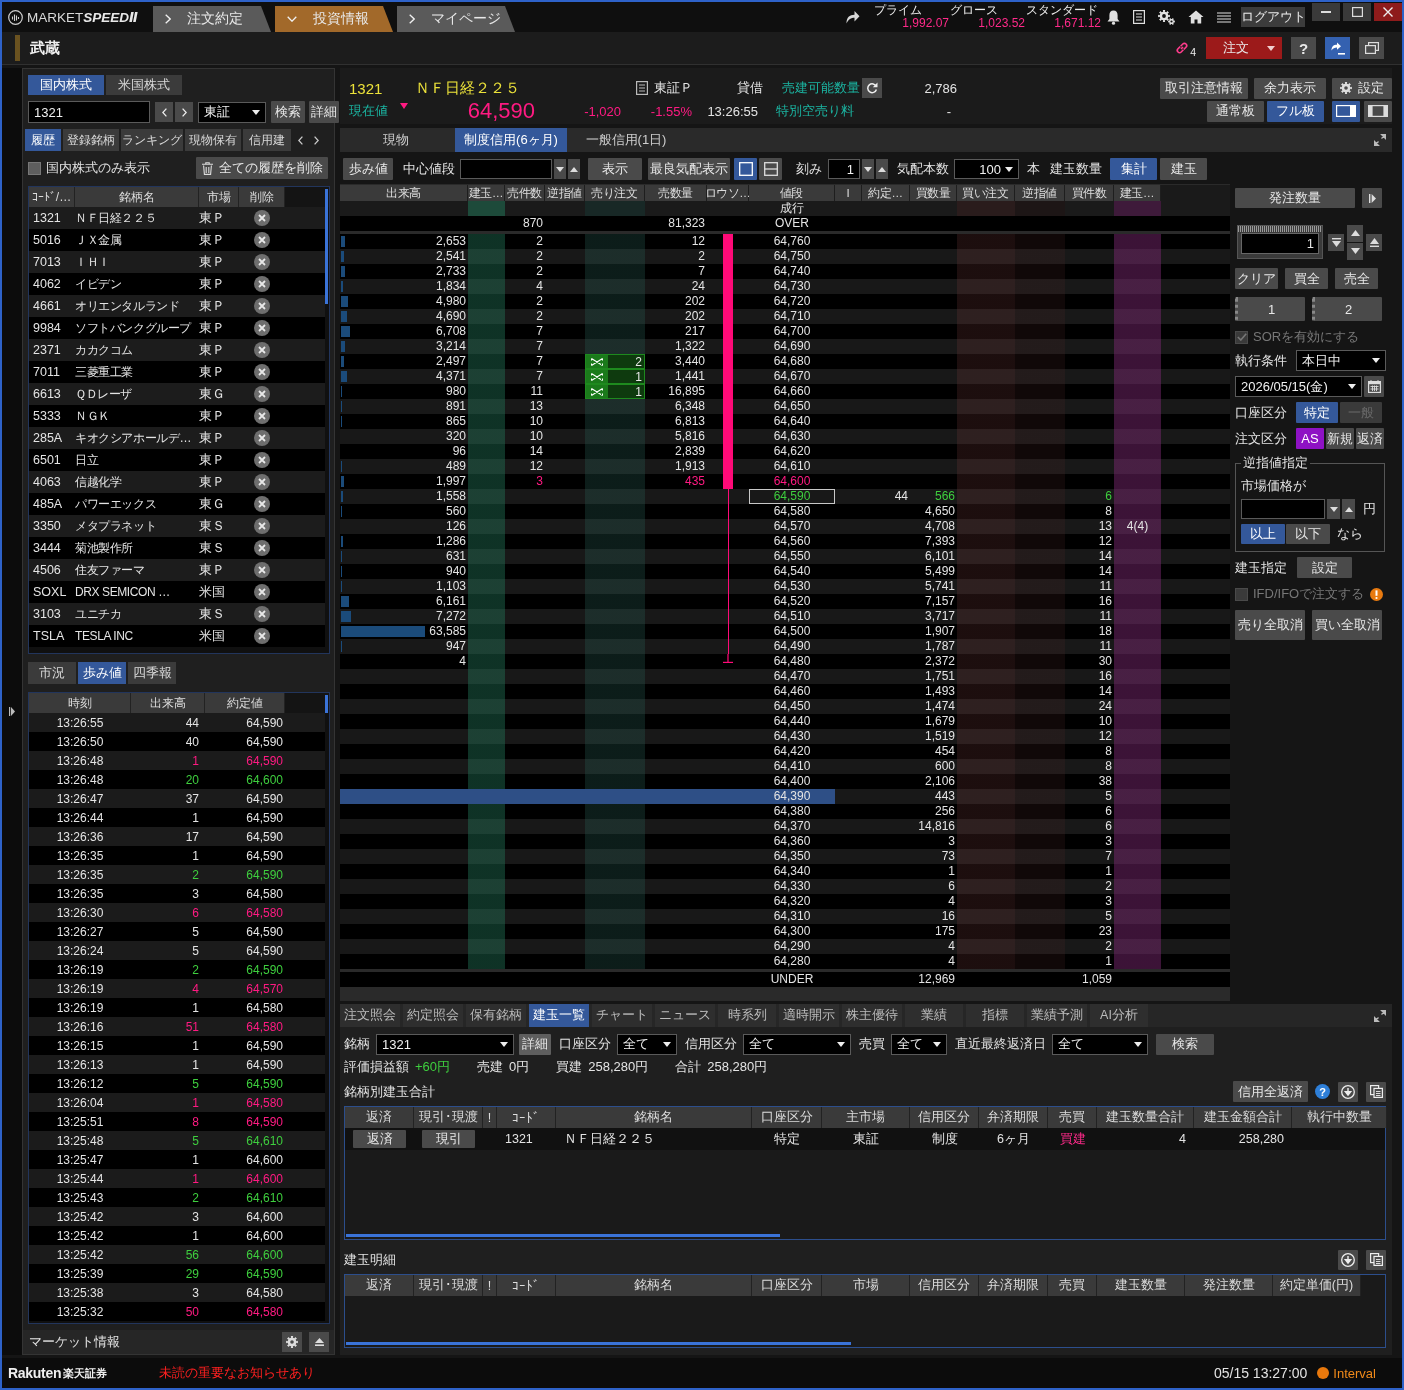 This screenshot has width=1404, height=1390. What do you see at coordinates (1346, 111) in the screenshot?
I see `layout-button` at bounding box center [1346, 111].